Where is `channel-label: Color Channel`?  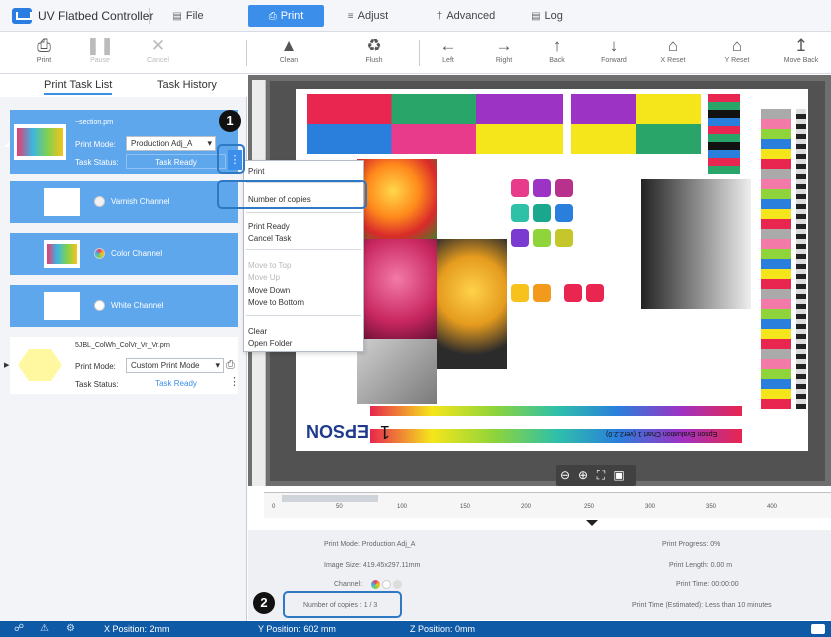
channel-label: Color Channel is located at coordinates (137, 253).